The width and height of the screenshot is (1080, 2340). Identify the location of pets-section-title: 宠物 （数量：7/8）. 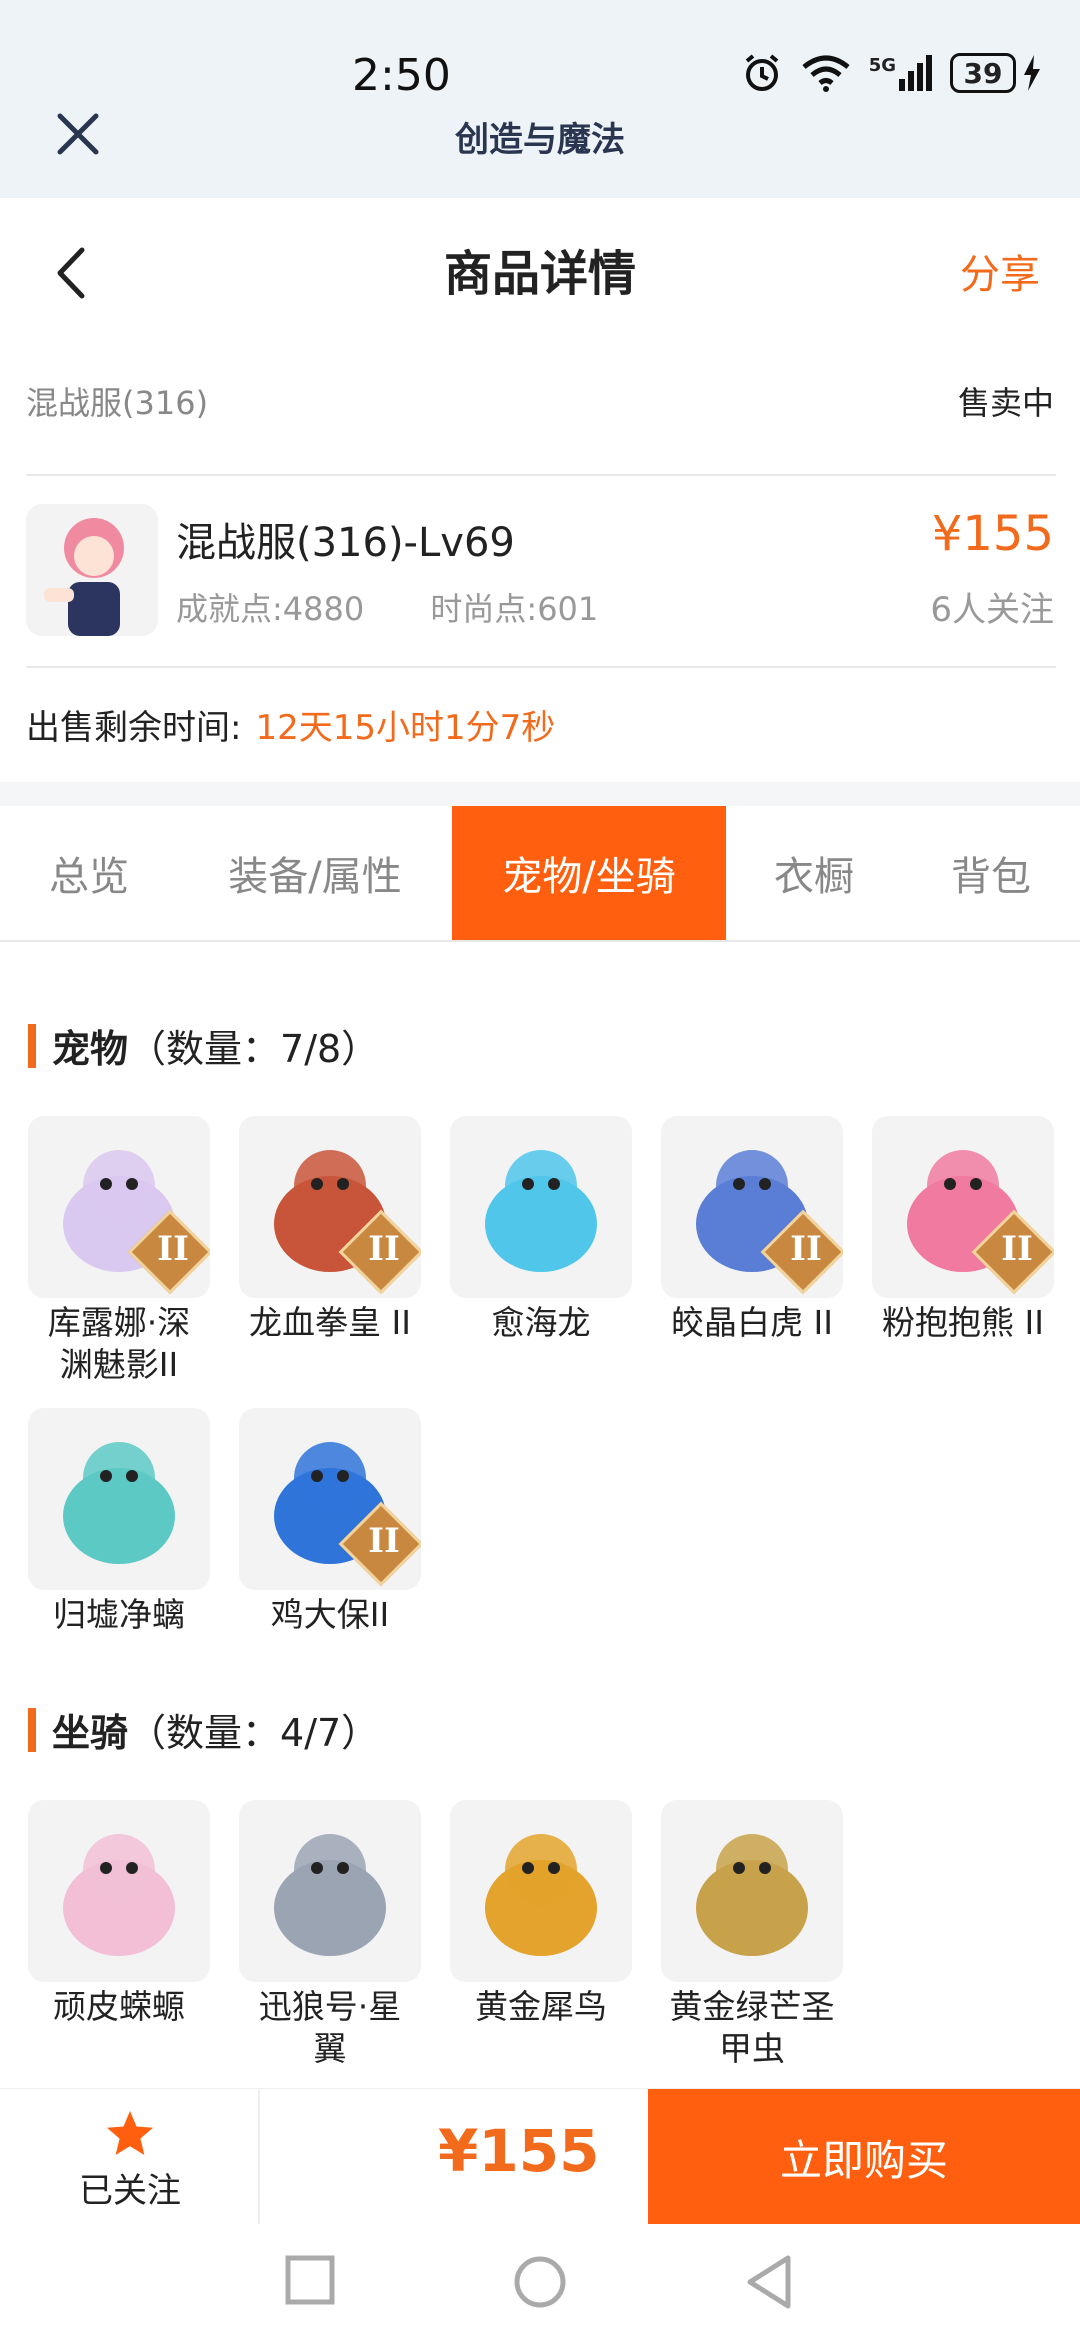
(203, 1045).